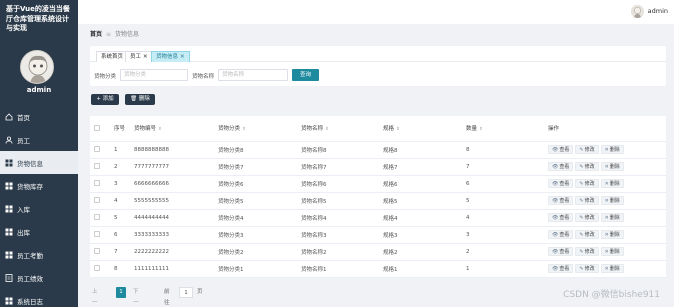  I want to click on column-header: 规格 ⬍, so click(420, 129).